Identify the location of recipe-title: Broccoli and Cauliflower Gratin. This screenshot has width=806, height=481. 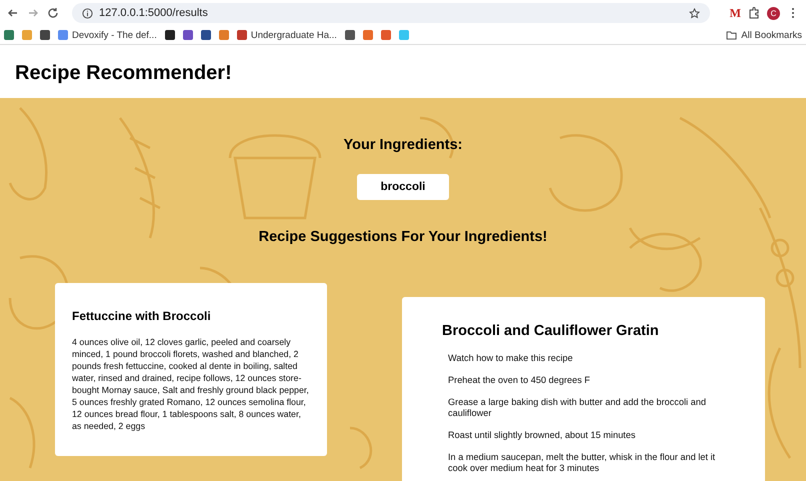
(550, 331).